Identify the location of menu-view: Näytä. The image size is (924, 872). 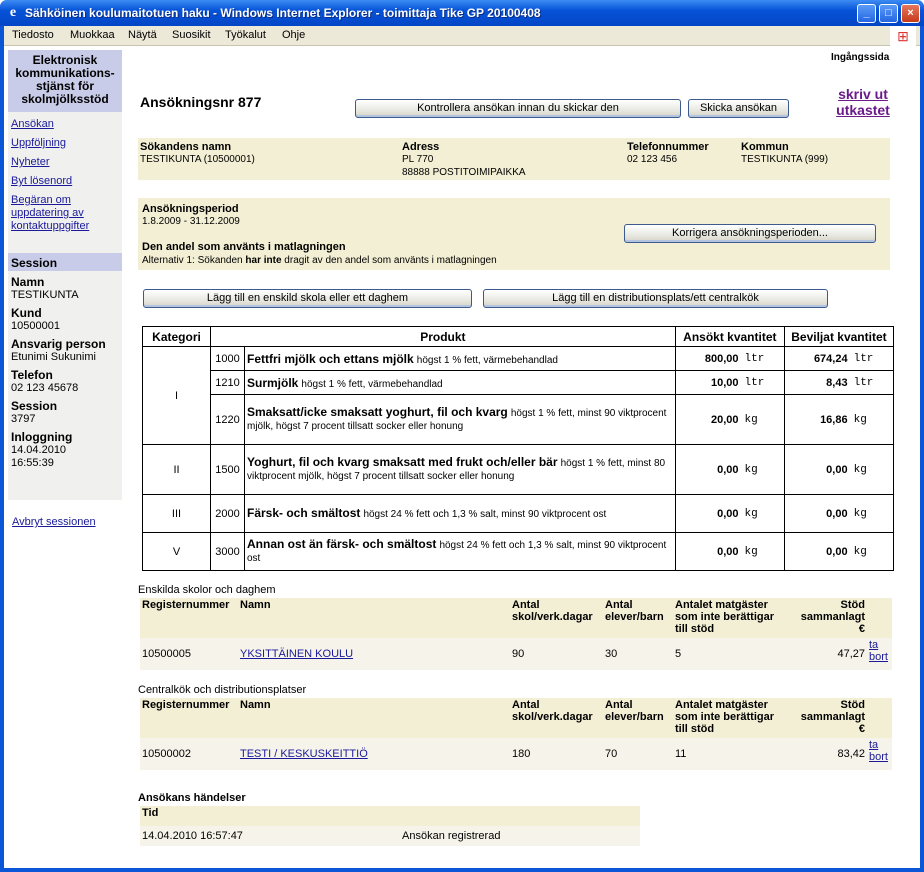
(142, 35).